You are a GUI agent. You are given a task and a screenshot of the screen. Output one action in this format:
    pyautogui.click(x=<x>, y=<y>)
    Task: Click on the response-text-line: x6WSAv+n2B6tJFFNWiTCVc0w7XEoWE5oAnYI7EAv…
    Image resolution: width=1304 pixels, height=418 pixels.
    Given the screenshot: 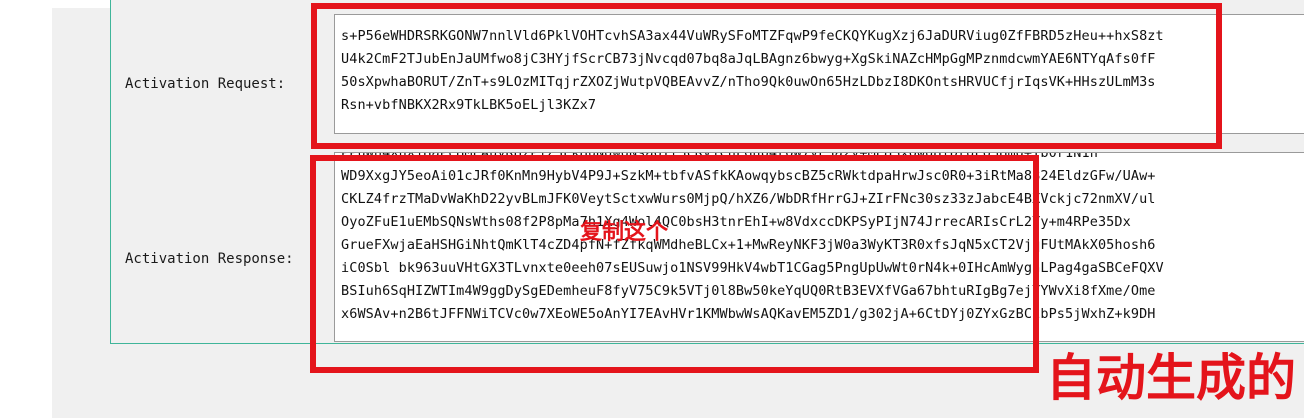 What is the action you would take?
    pyautogui.click(x=748, y=314)
    